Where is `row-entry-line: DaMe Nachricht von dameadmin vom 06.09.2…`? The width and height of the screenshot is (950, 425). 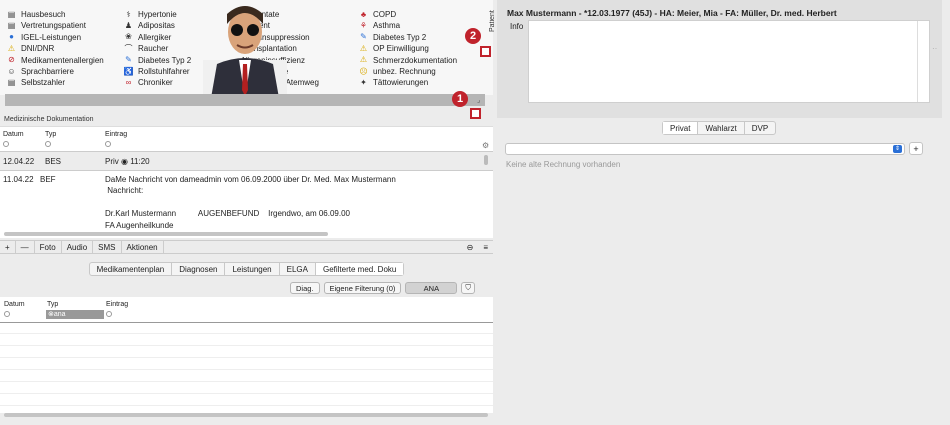
row-entry-line: DaMe Nachricht von dameadmin vom 06.09.2… is located at coordinates (250, 179).